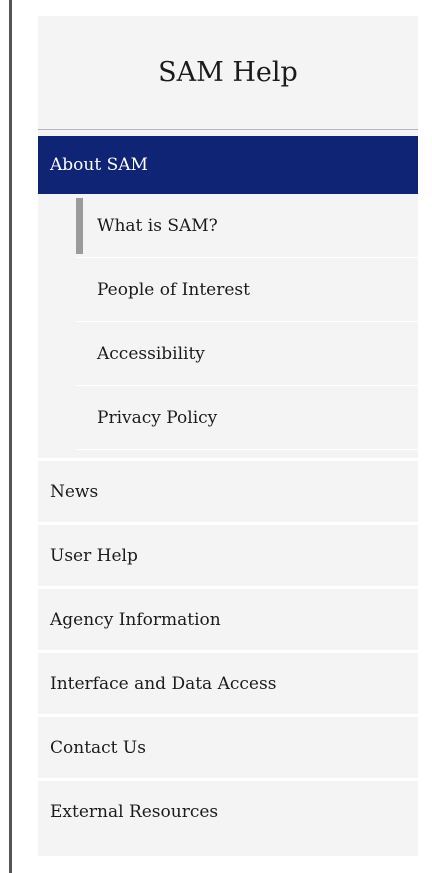 This screenshot has height=873, width=432. I want to click on subitem-privacy-policy: Privacy Policy, so click(247, 418).